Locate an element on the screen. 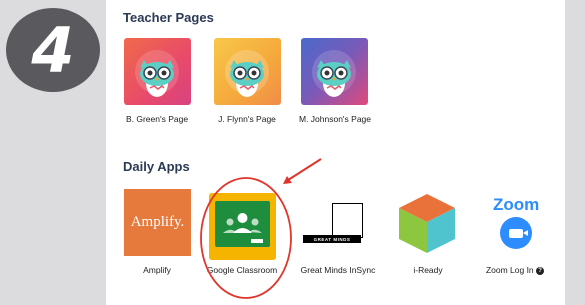 The width and height of the screenshot is (585, 305). zoom-login-label: Zoom Log In ? is located at coordinates (515, 270).